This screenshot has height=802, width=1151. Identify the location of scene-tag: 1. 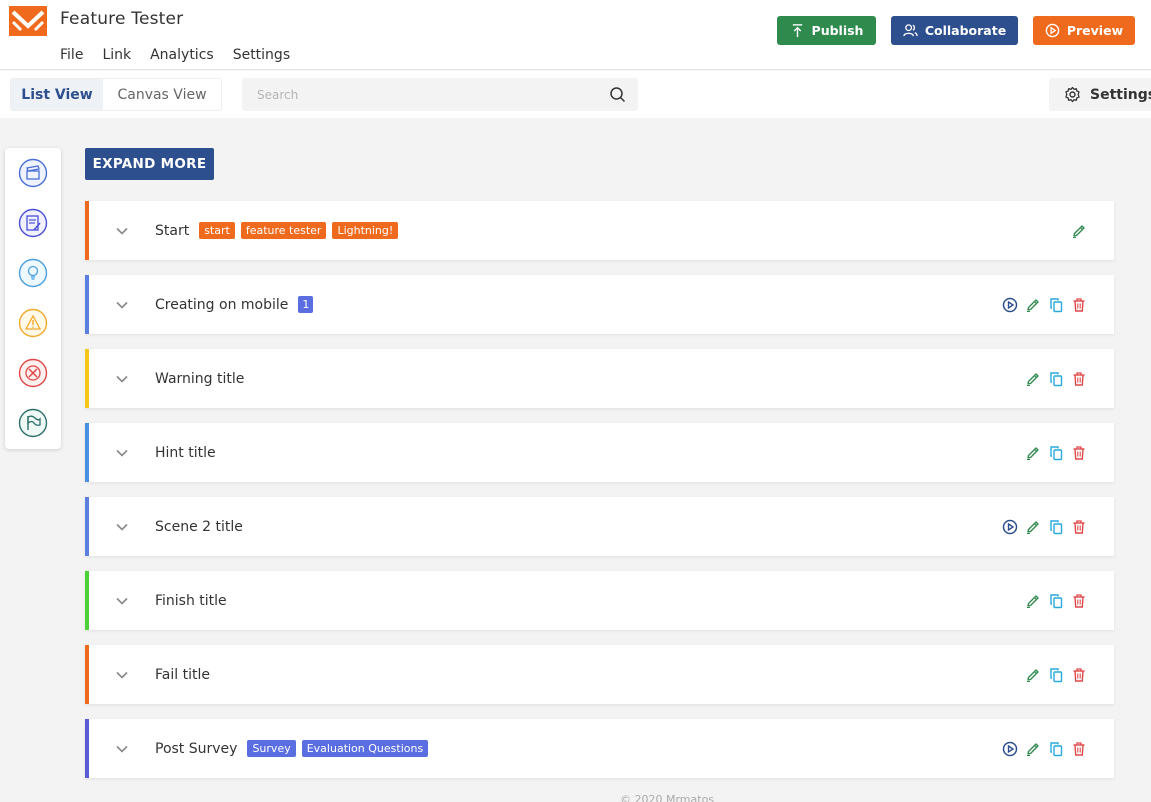
(306, 304).